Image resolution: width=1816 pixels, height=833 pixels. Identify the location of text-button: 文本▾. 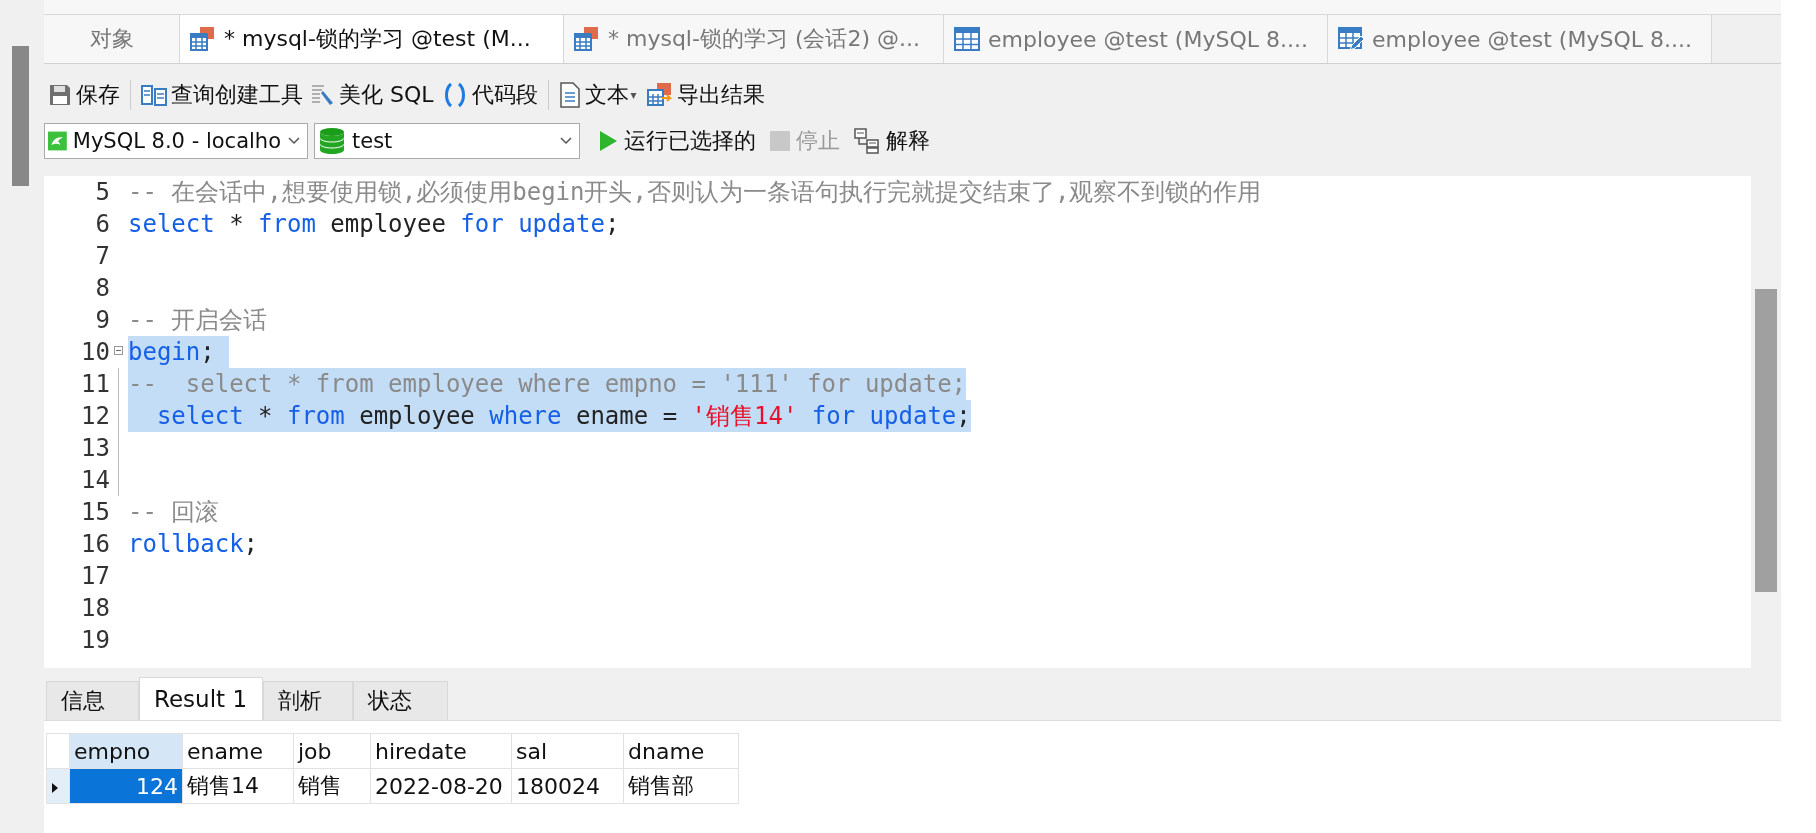
(598, 95).